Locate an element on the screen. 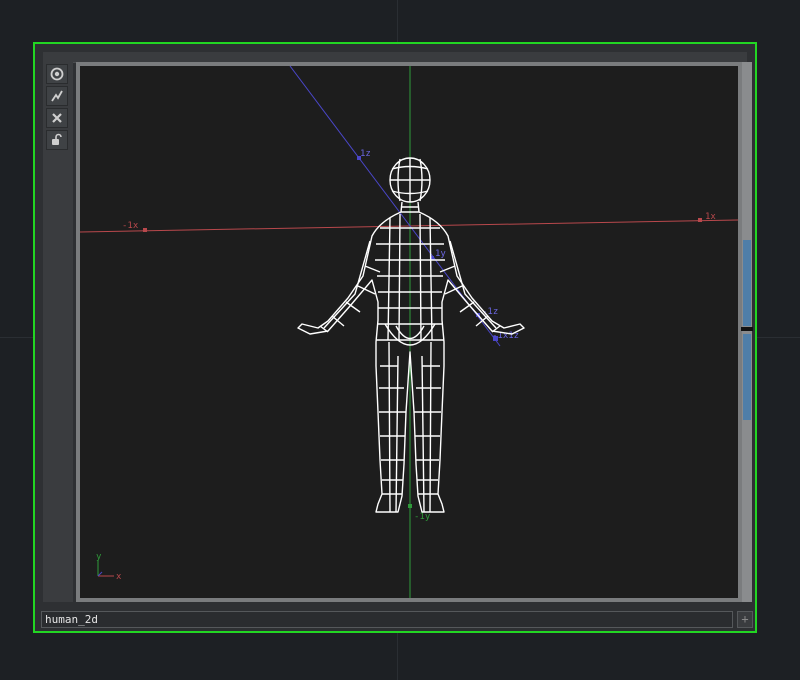 The image size is (800, 680). pos-x-marker is located at coordinates (700, 220).